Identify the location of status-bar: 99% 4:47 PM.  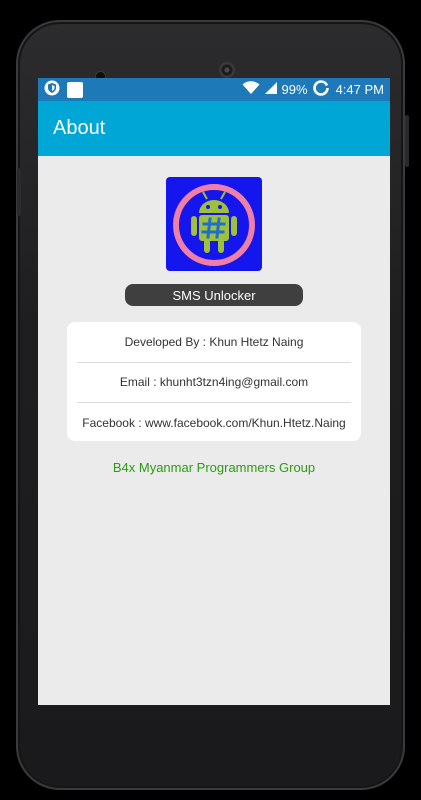
(214, 89).